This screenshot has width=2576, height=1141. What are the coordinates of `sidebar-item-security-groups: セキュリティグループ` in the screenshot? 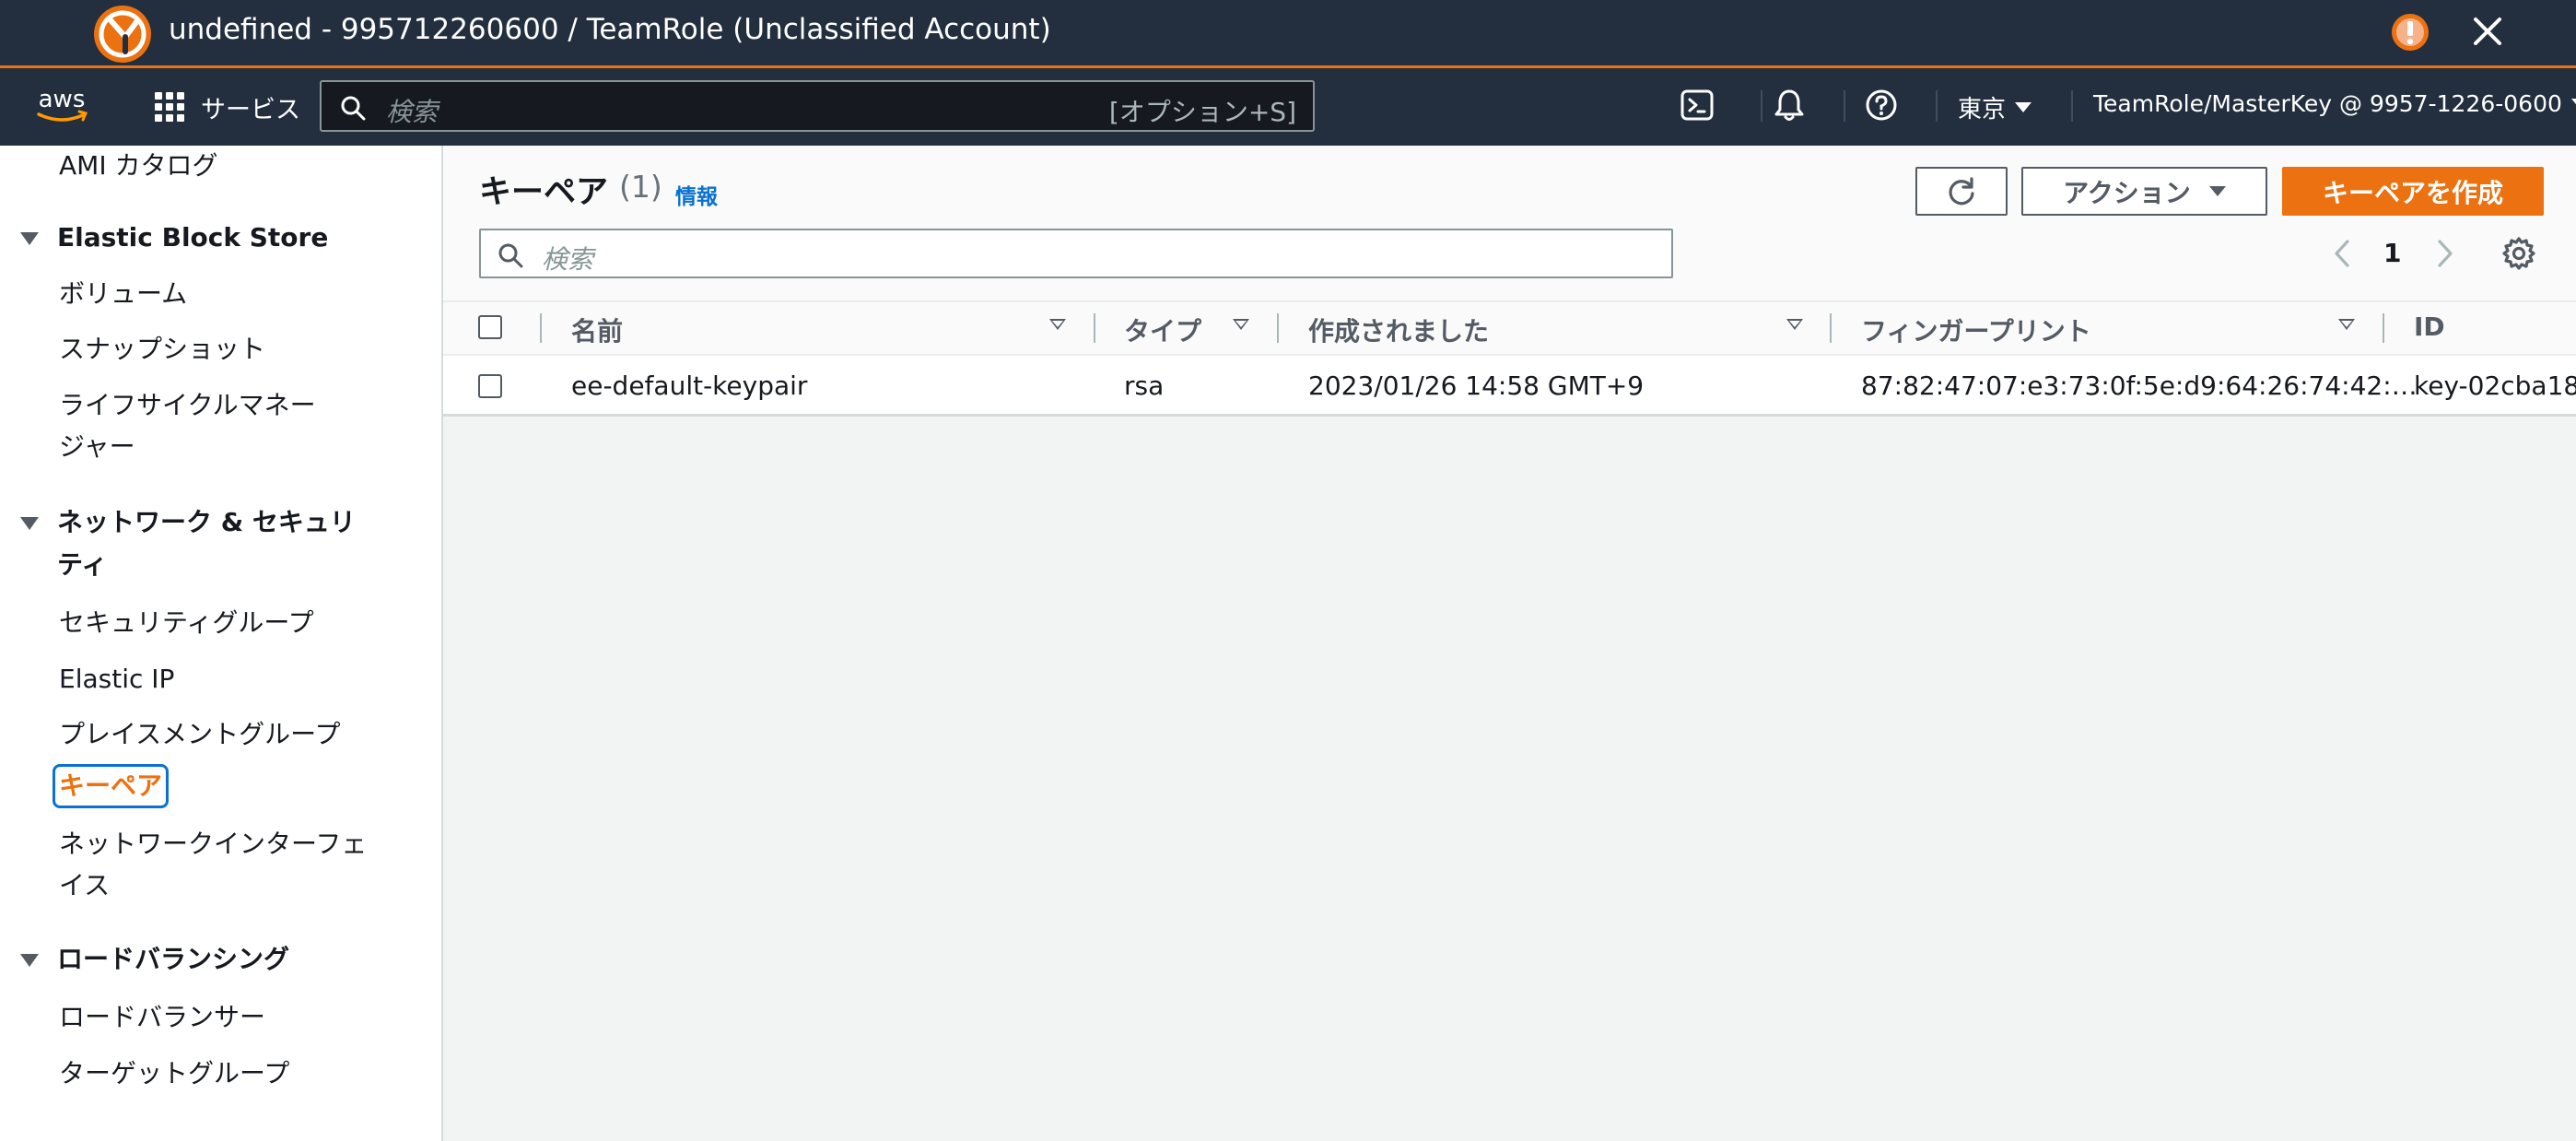 It's located at (186, 623).